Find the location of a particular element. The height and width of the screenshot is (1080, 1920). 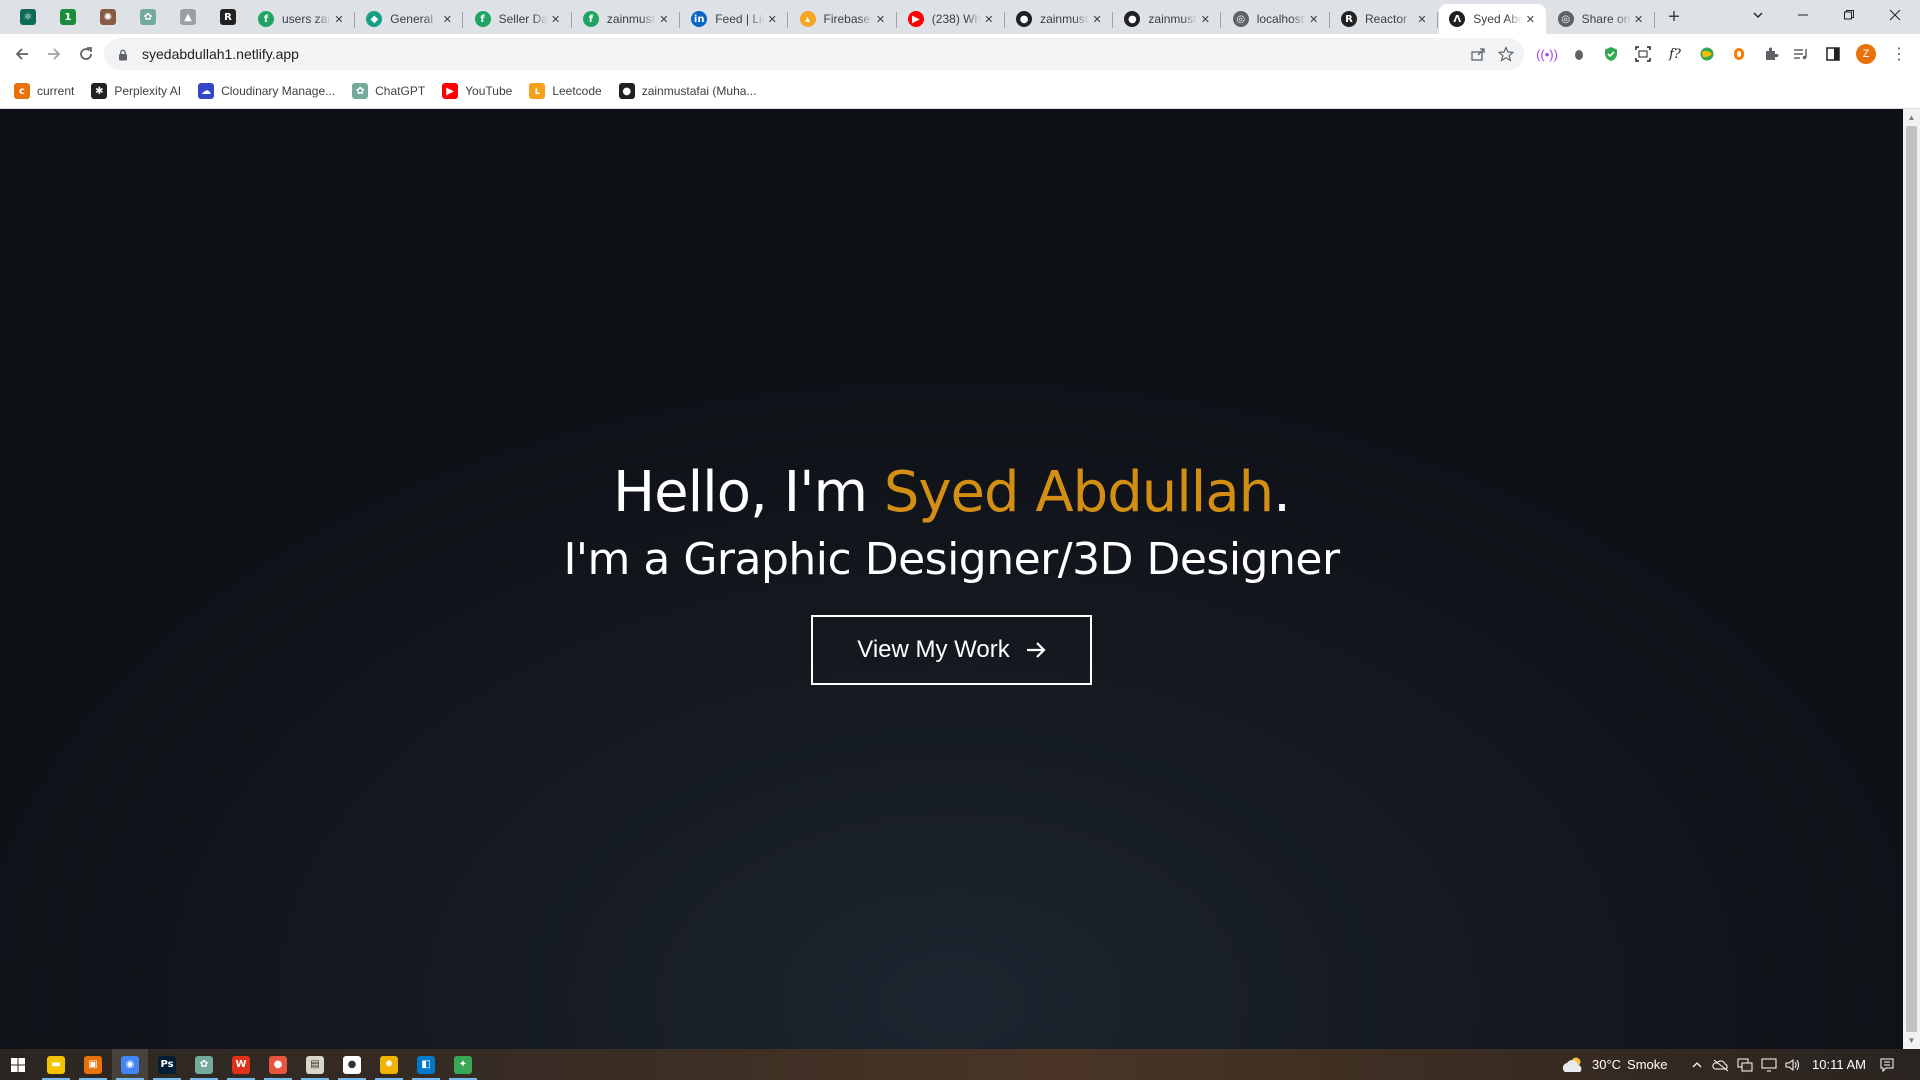

taskbar-app: Ps is located at coordinates (167, 1064).